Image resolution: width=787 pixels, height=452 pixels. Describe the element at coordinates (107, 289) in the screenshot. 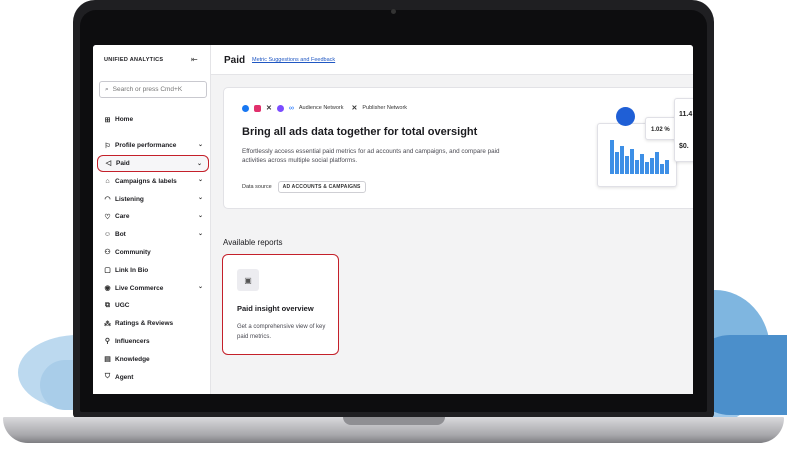

I see `live-icon: ◉` at that location.